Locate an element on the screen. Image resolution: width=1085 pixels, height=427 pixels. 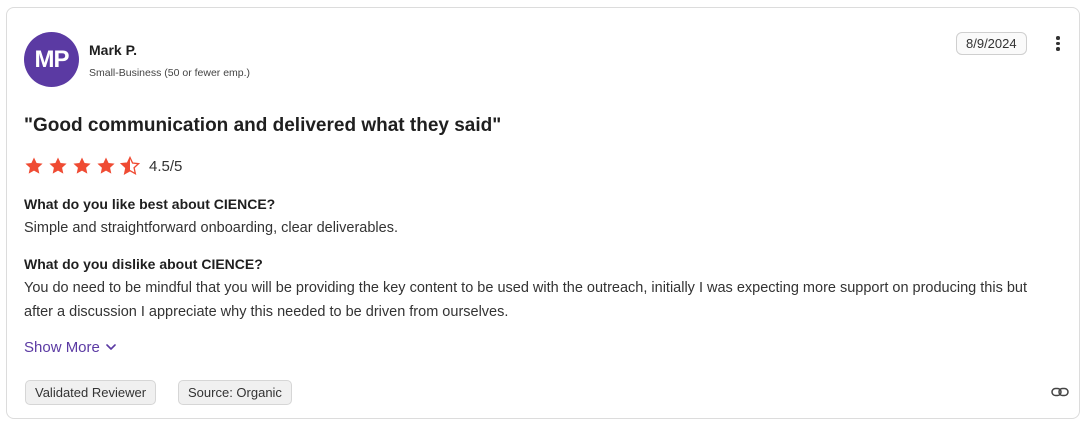
reviewer-name: Mark P. is located at coordinates (113, 50).